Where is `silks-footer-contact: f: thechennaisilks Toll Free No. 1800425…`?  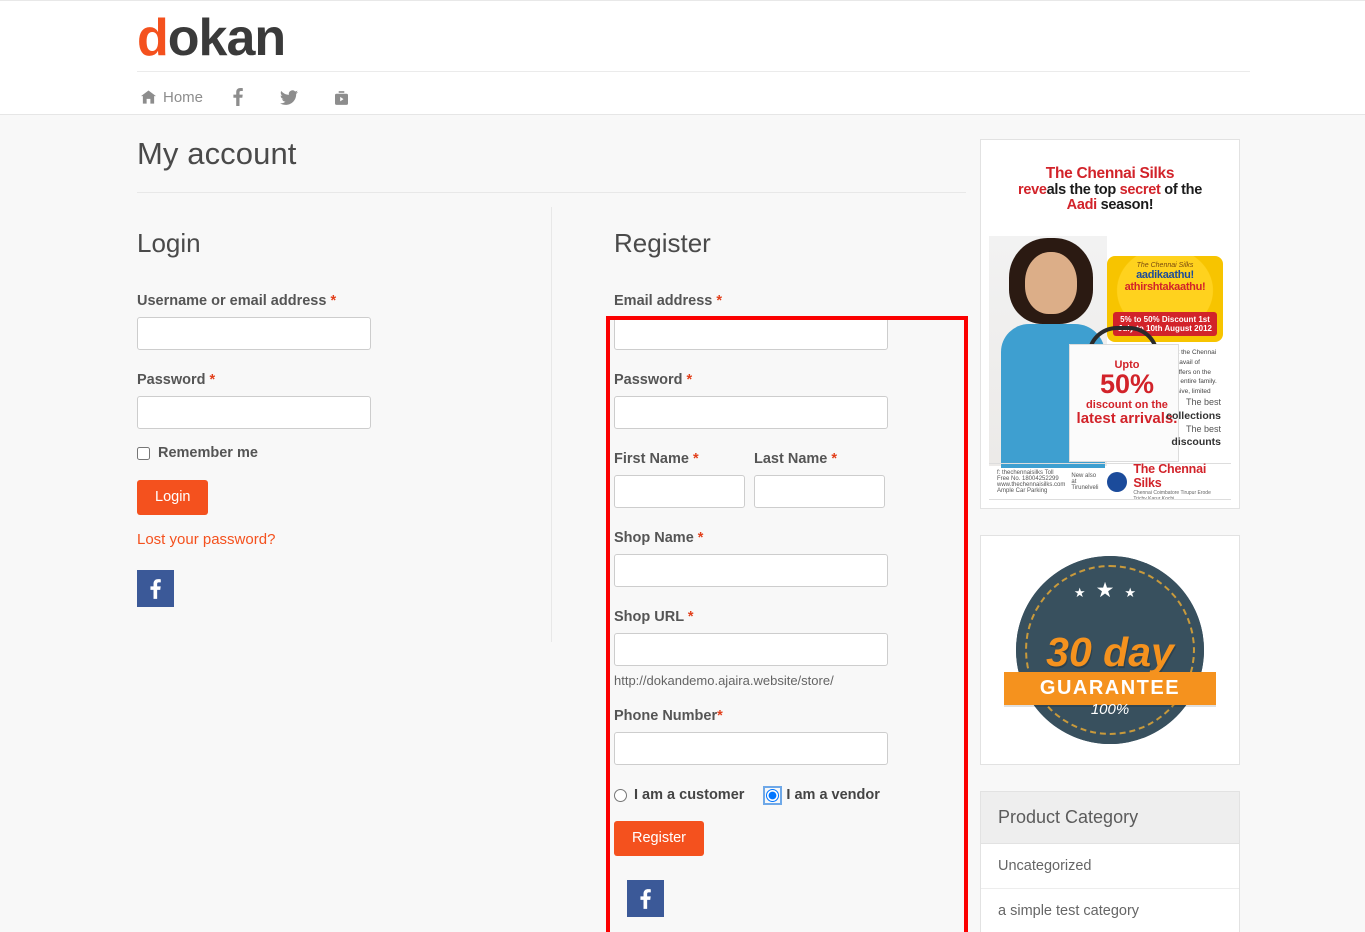
silks-footer-contact: f: thechennaisilks Toll Free No. 1800425… is located at coordinates (1031, 481).